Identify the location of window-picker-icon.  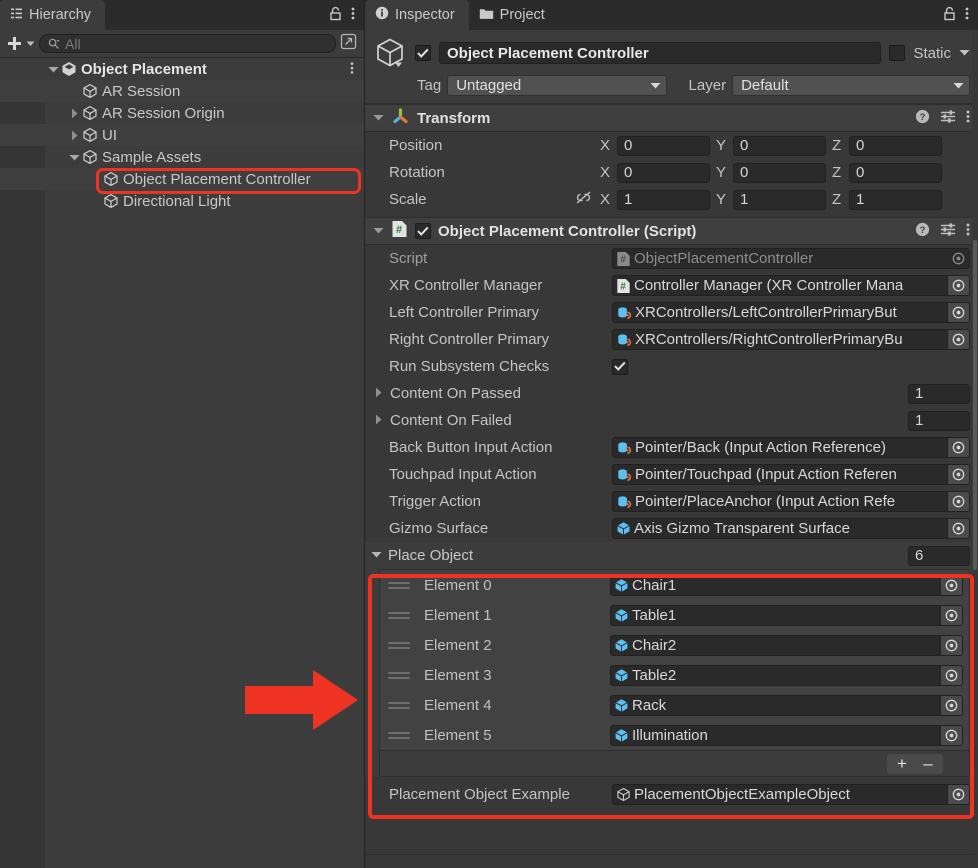
(348, 43).